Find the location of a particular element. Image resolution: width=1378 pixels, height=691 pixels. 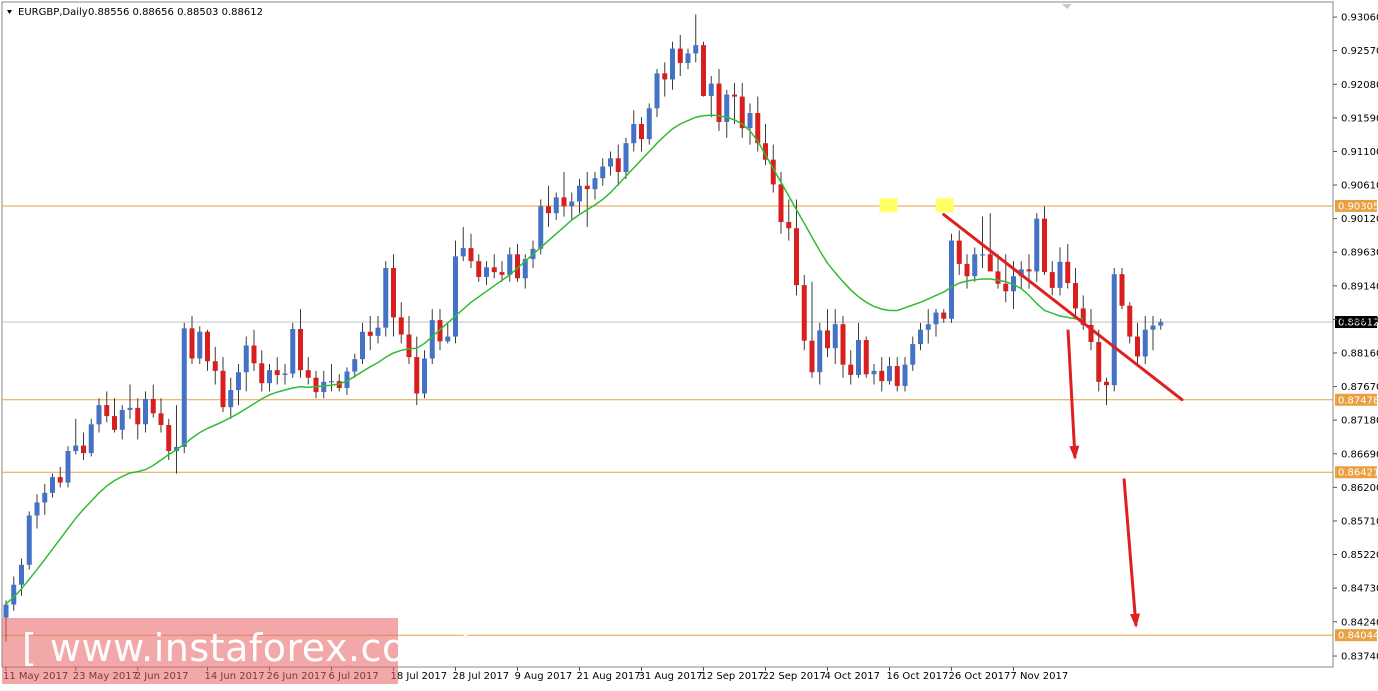

x-tick-label: 21 Aug 2017 is located at coordinates (609, 676).